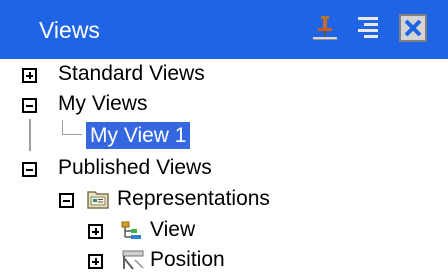  Describe the element at coordinates (224, 104) in the screenshot. I see `tree-node-my-views: My Views` at that location.